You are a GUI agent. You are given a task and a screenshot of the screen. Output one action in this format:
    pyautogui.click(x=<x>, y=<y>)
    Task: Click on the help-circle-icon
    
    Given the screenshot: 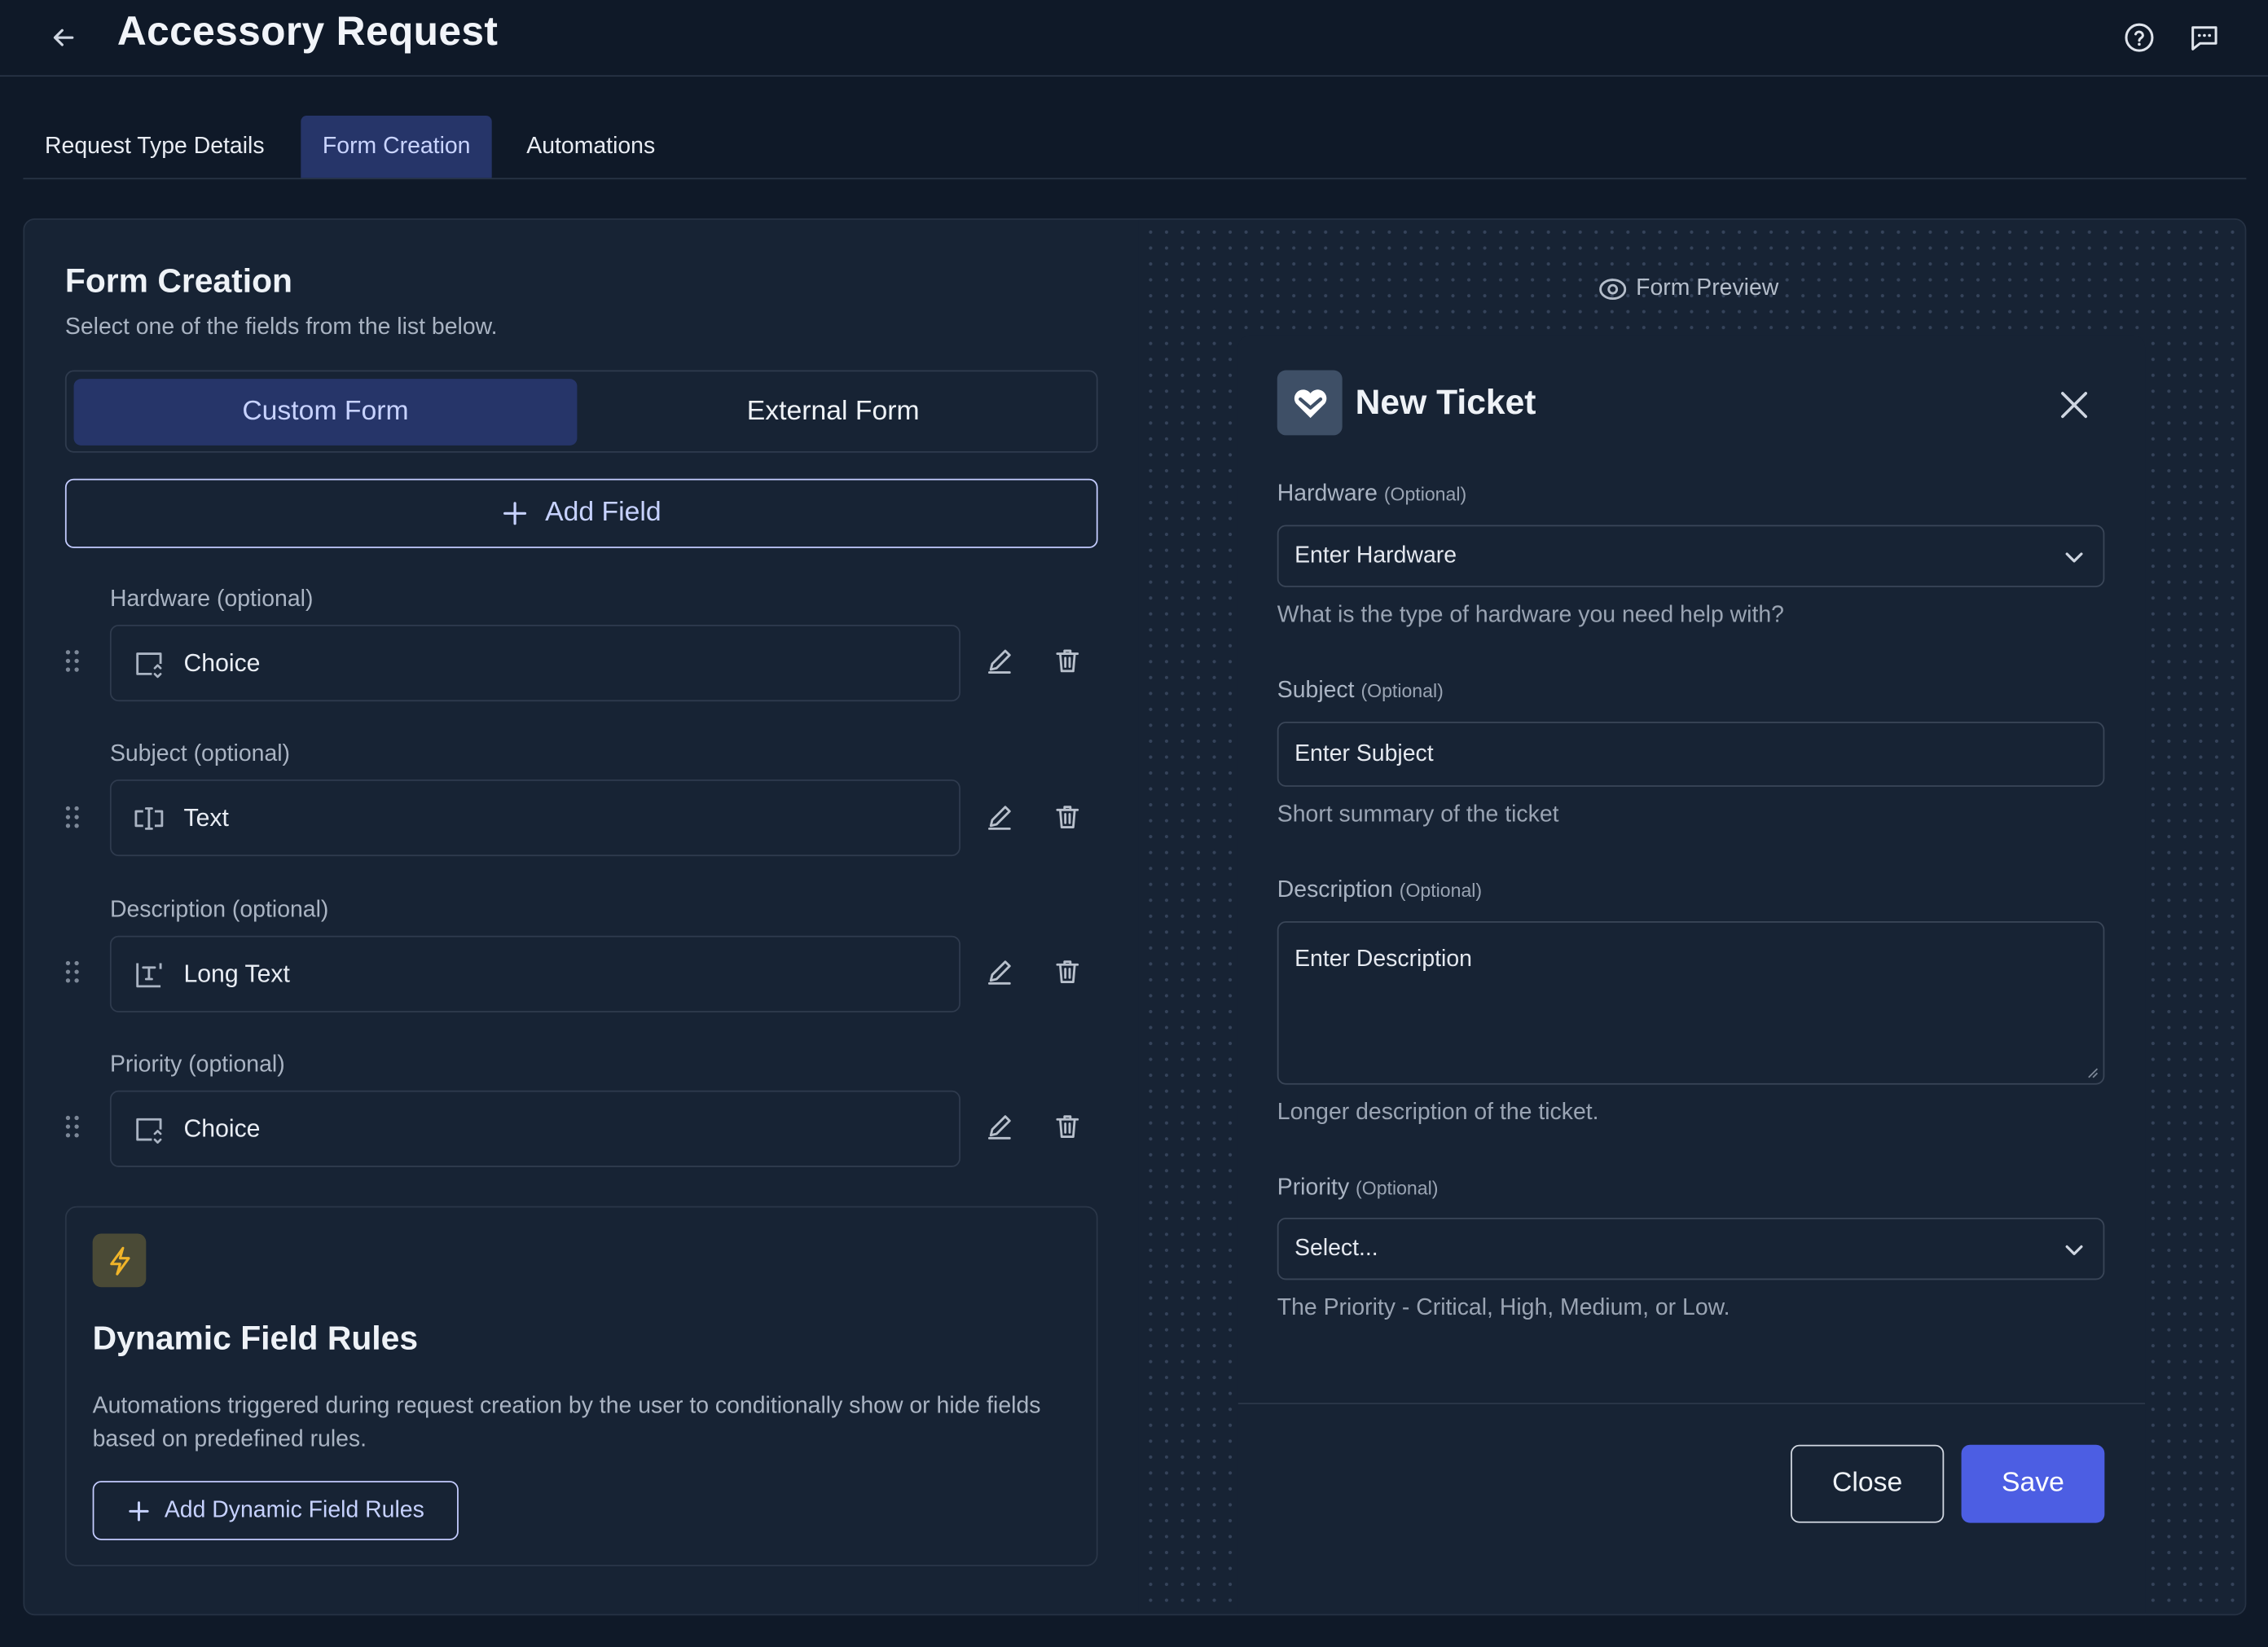 What is the action you would take?
    pyautogui.click(x=2139, y=37)
    